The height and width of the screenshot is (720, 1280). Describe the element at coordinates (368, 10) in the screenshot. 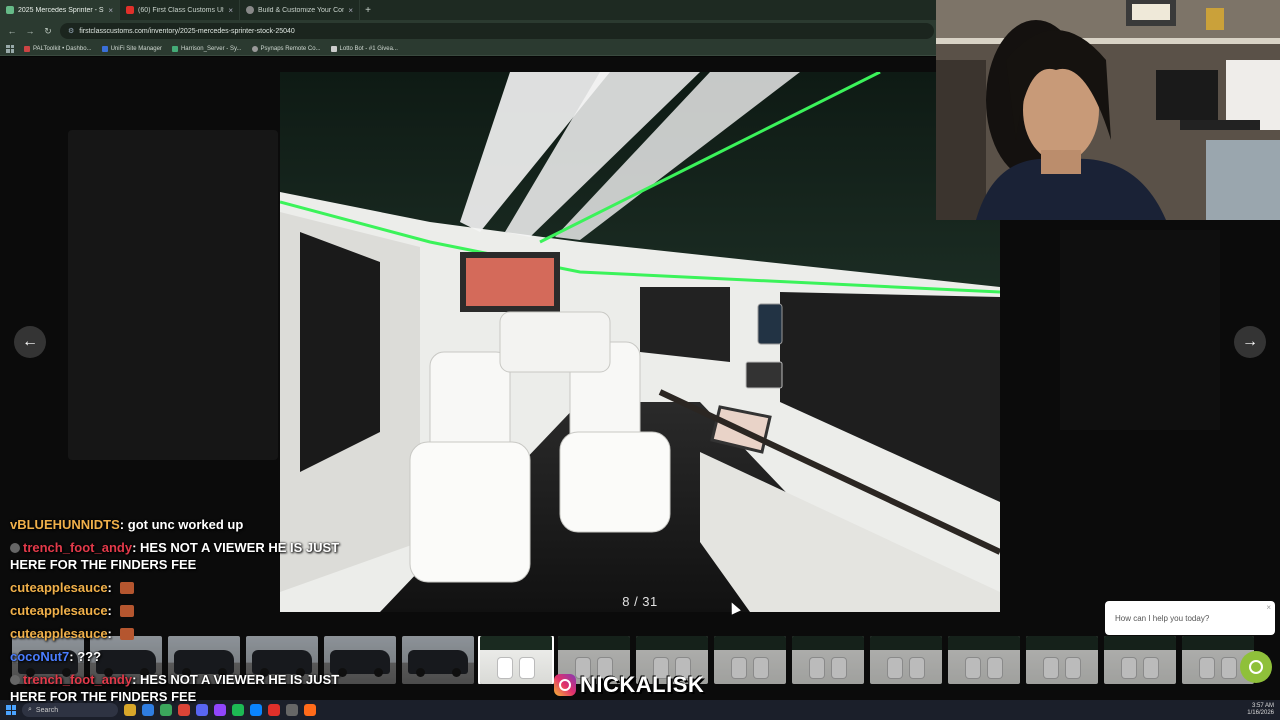

I see `new-tab-button: +` at that location.